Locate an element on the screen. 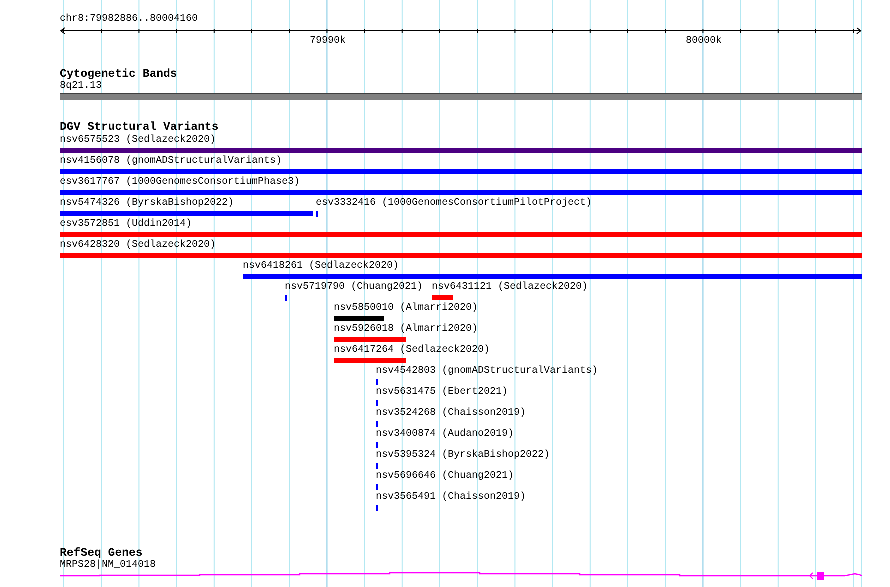  variant-label: nsv5474326 (ByrskaBishop2022) is located at coordinates (147, 204).